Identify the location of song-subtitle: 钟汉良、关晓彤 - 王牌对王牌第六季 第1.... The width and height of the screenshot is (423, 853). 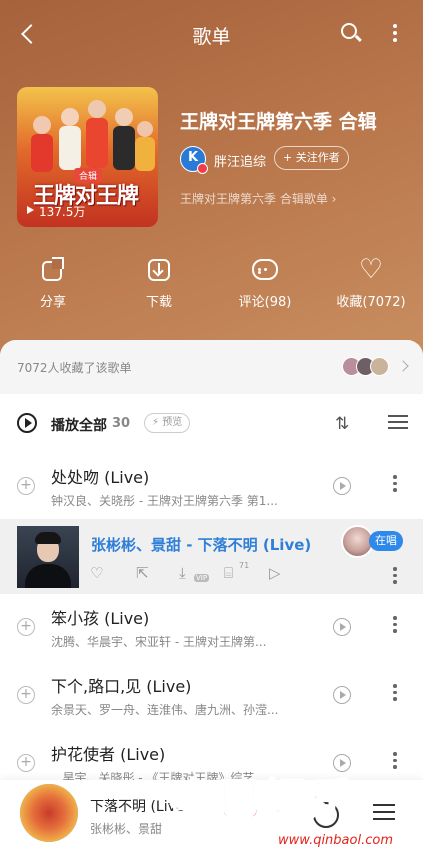
(164, 501).